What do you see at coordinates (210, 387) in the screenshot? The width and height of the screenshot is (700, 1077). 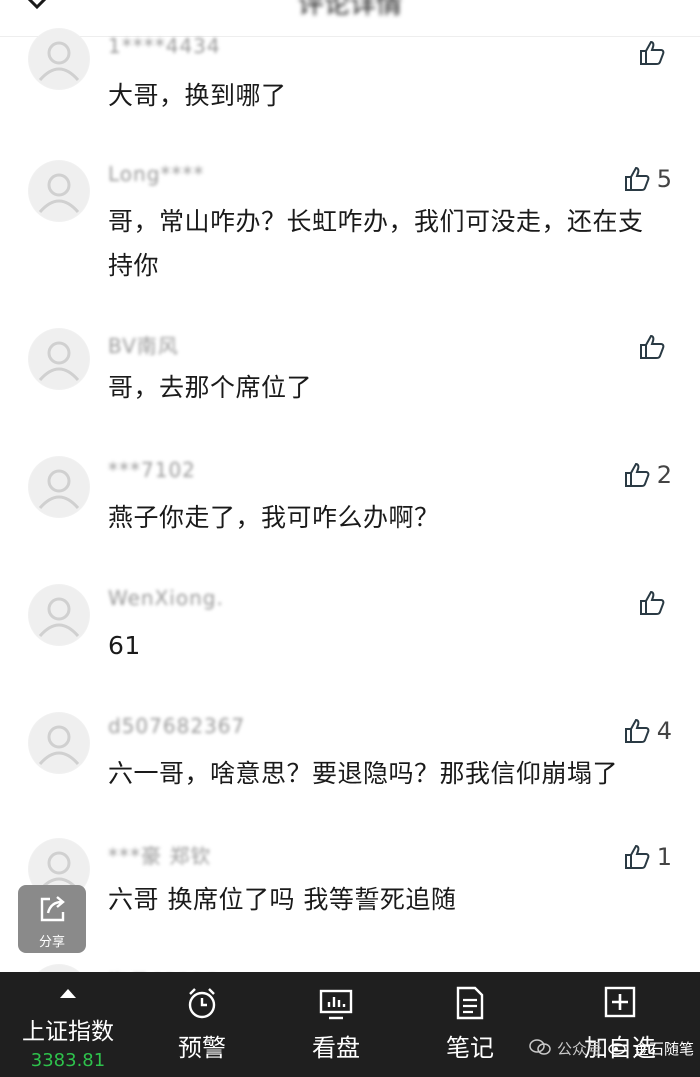 I see `comment-text: 哥，去那个席位了` at bounding box center [210, 387].